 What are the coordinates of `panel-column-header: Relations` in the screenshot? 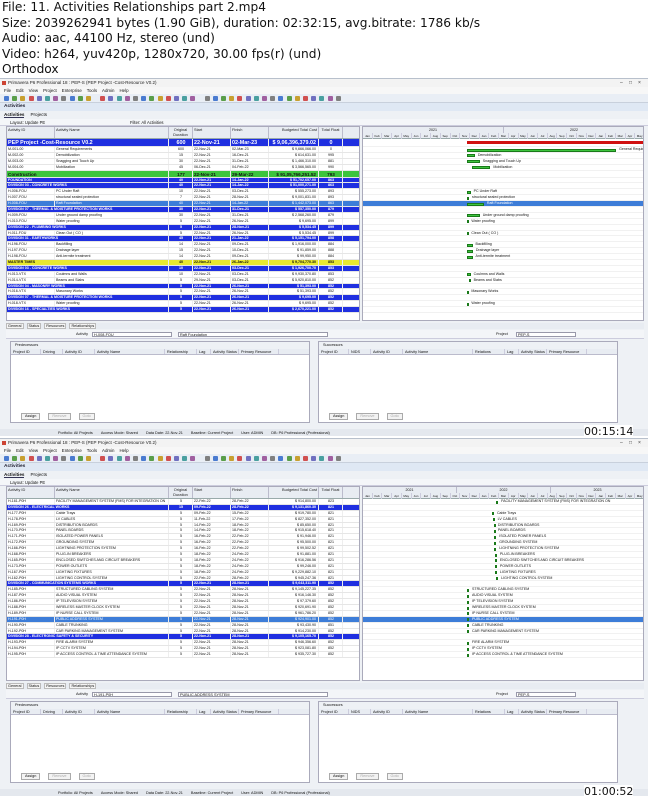 It's located at (489, 351).